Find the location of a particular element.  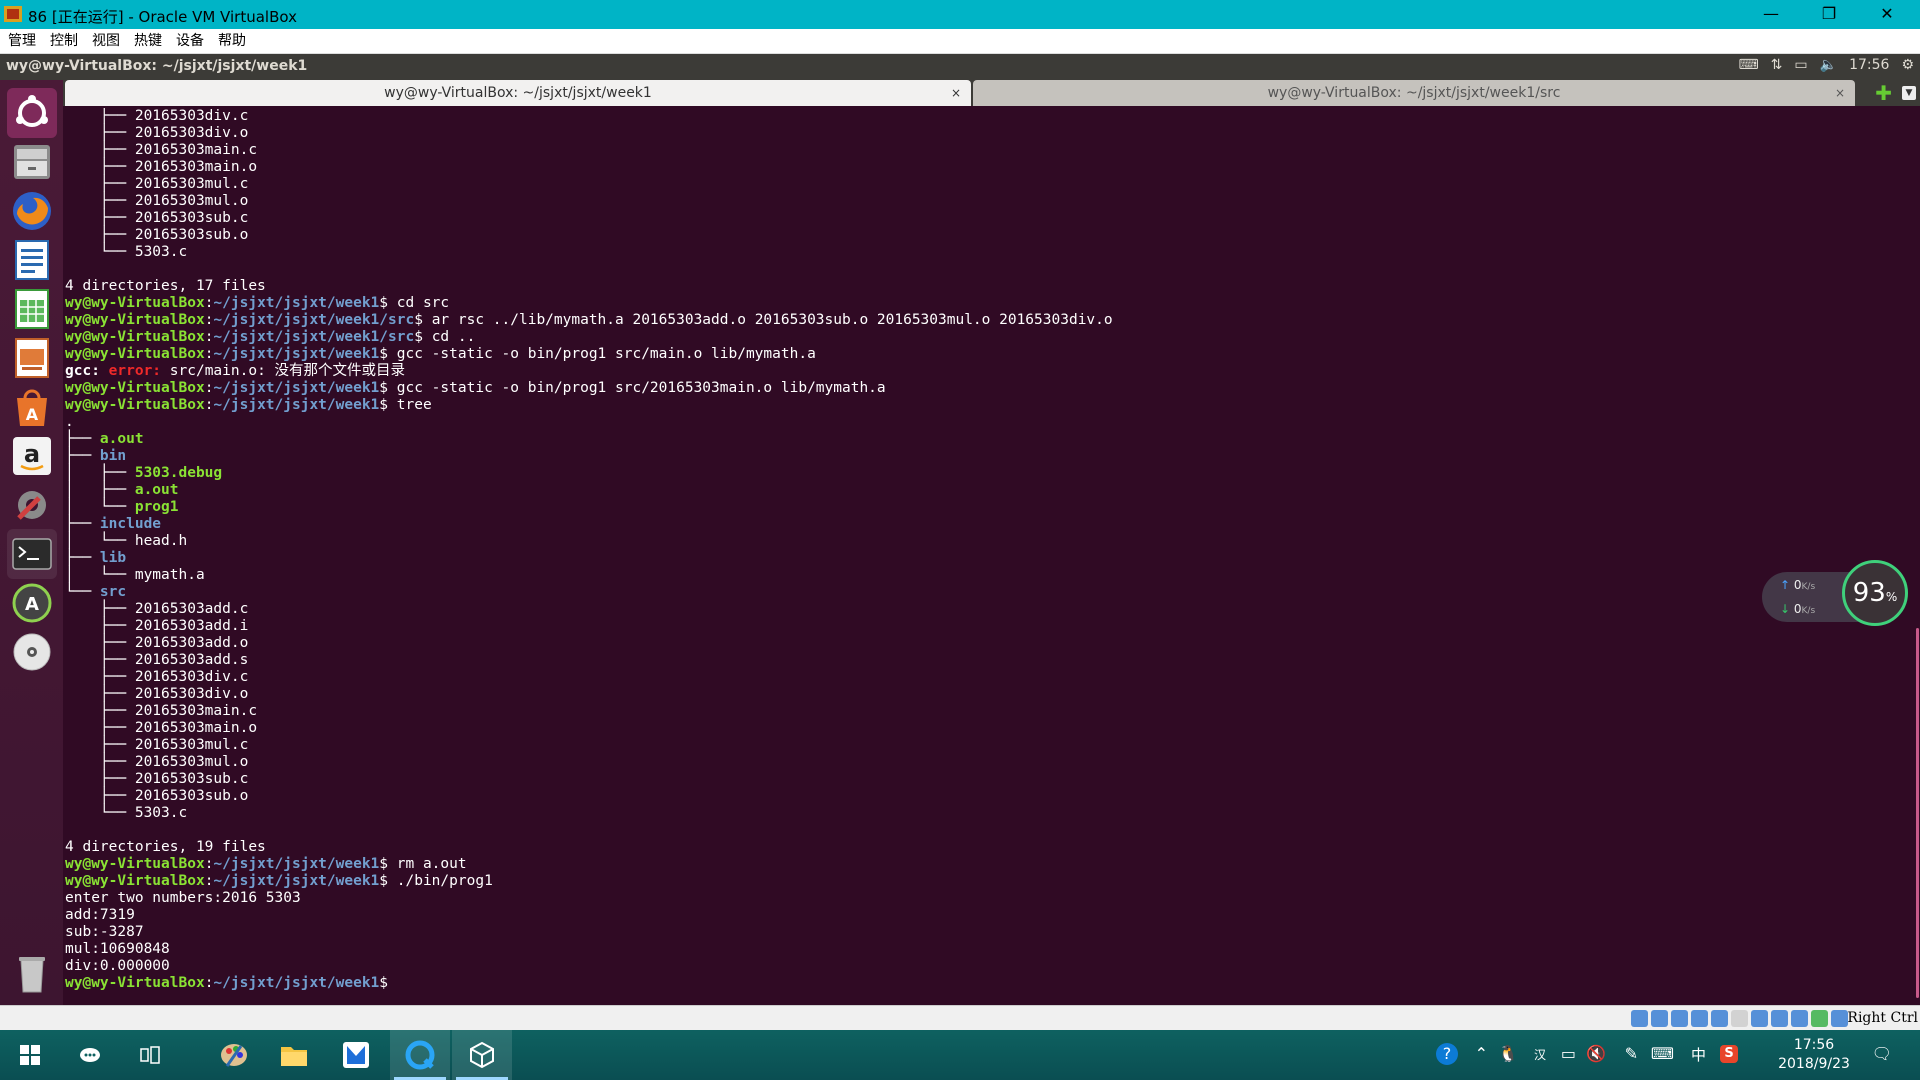

unity-launcher: A a A is located at coordinates (32, 542).